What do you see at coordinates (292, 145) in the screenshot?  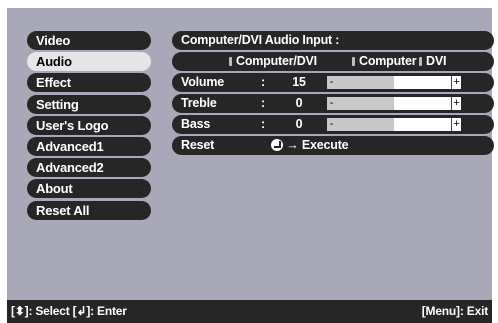 I see `arrow-icon: →` at bounding box center [292, 145].